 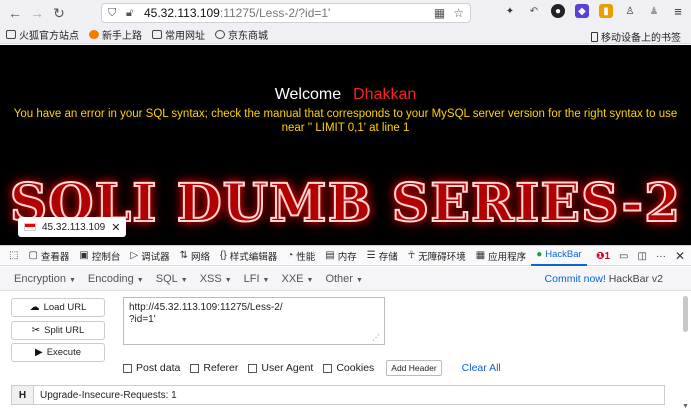 I want to click on menu-lfi: LFI ▼, so click(x=257, y=279).